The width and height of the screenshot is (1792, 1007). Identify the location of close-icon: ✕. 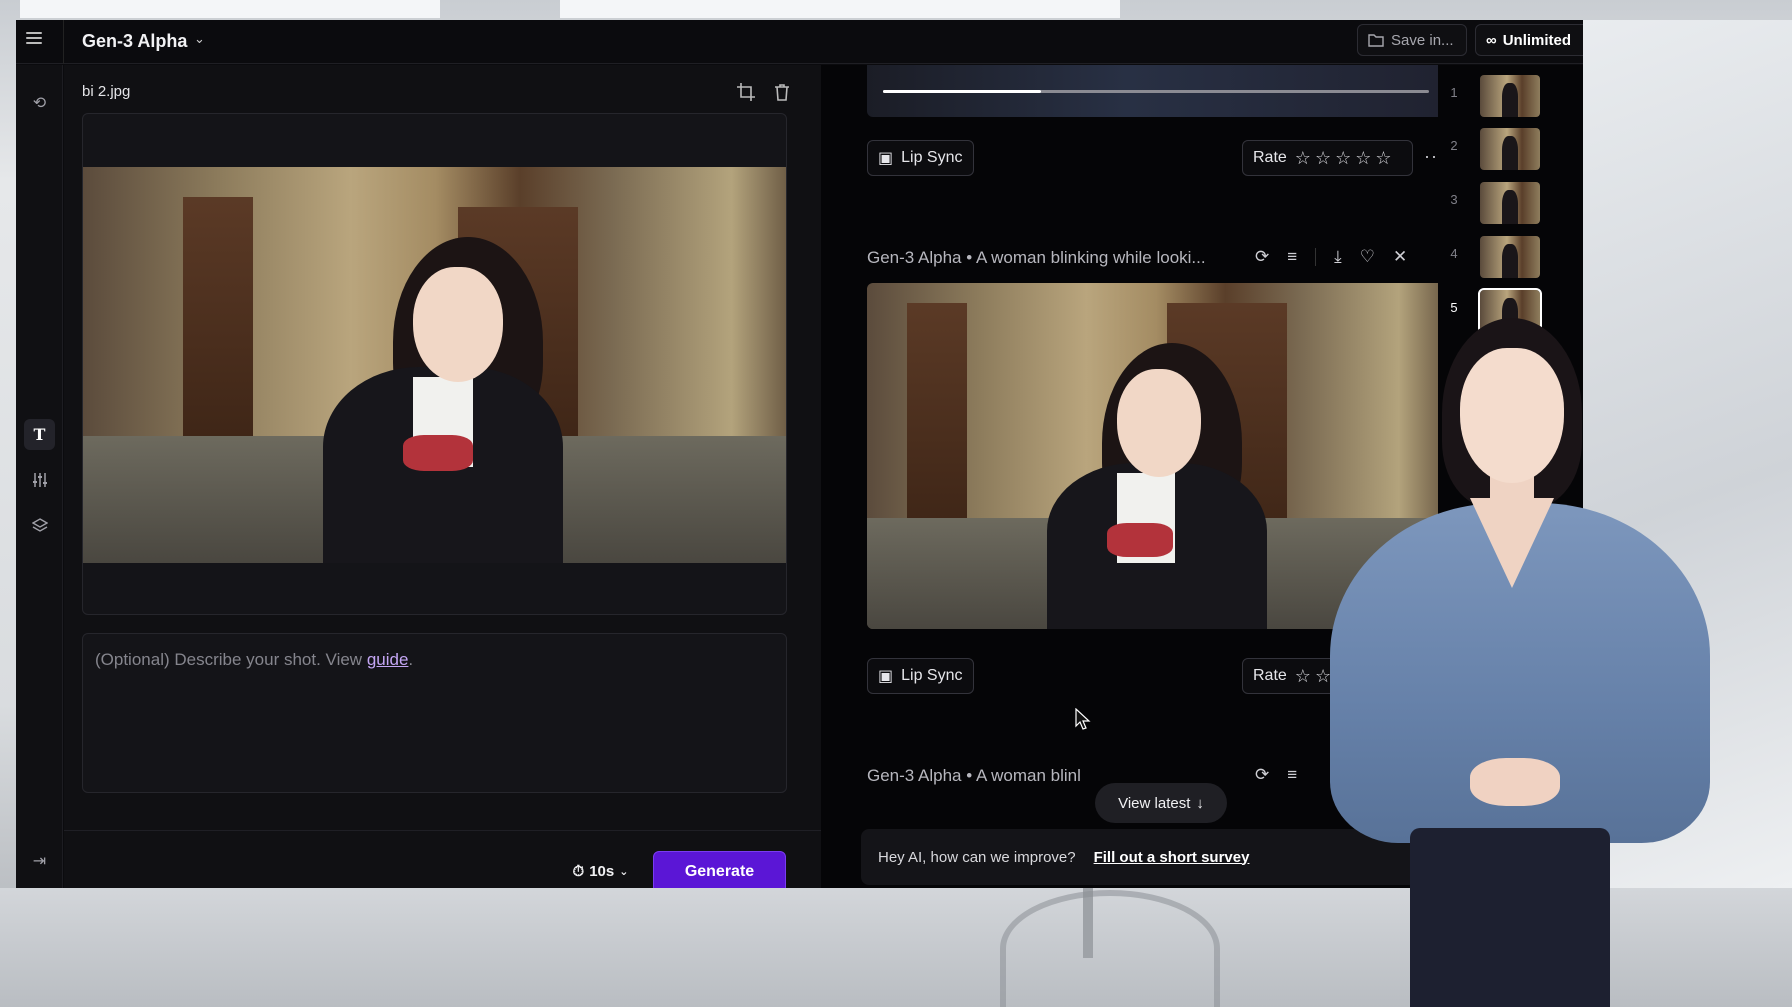
(1400, 257).